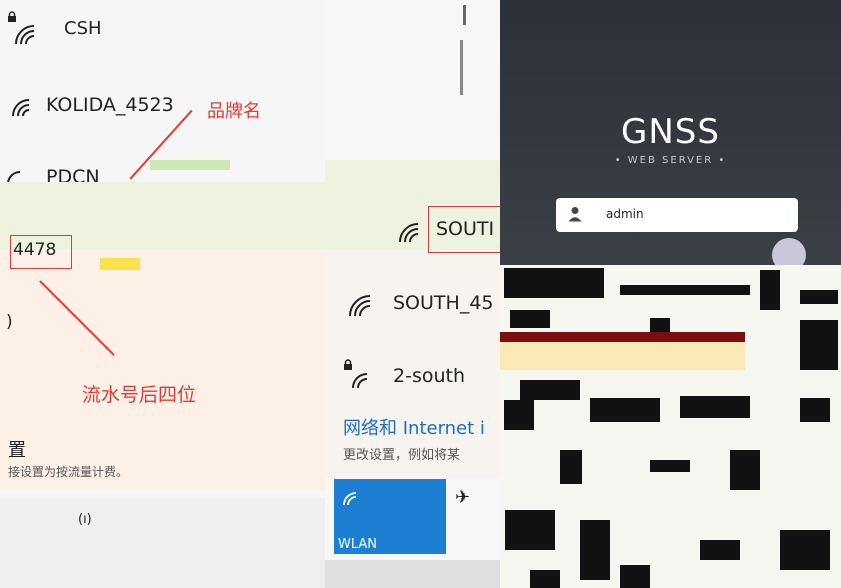 The height and width of the screenshot is (588, 841). I want to click on network-name: SOUTH_45, so click(443, 303).